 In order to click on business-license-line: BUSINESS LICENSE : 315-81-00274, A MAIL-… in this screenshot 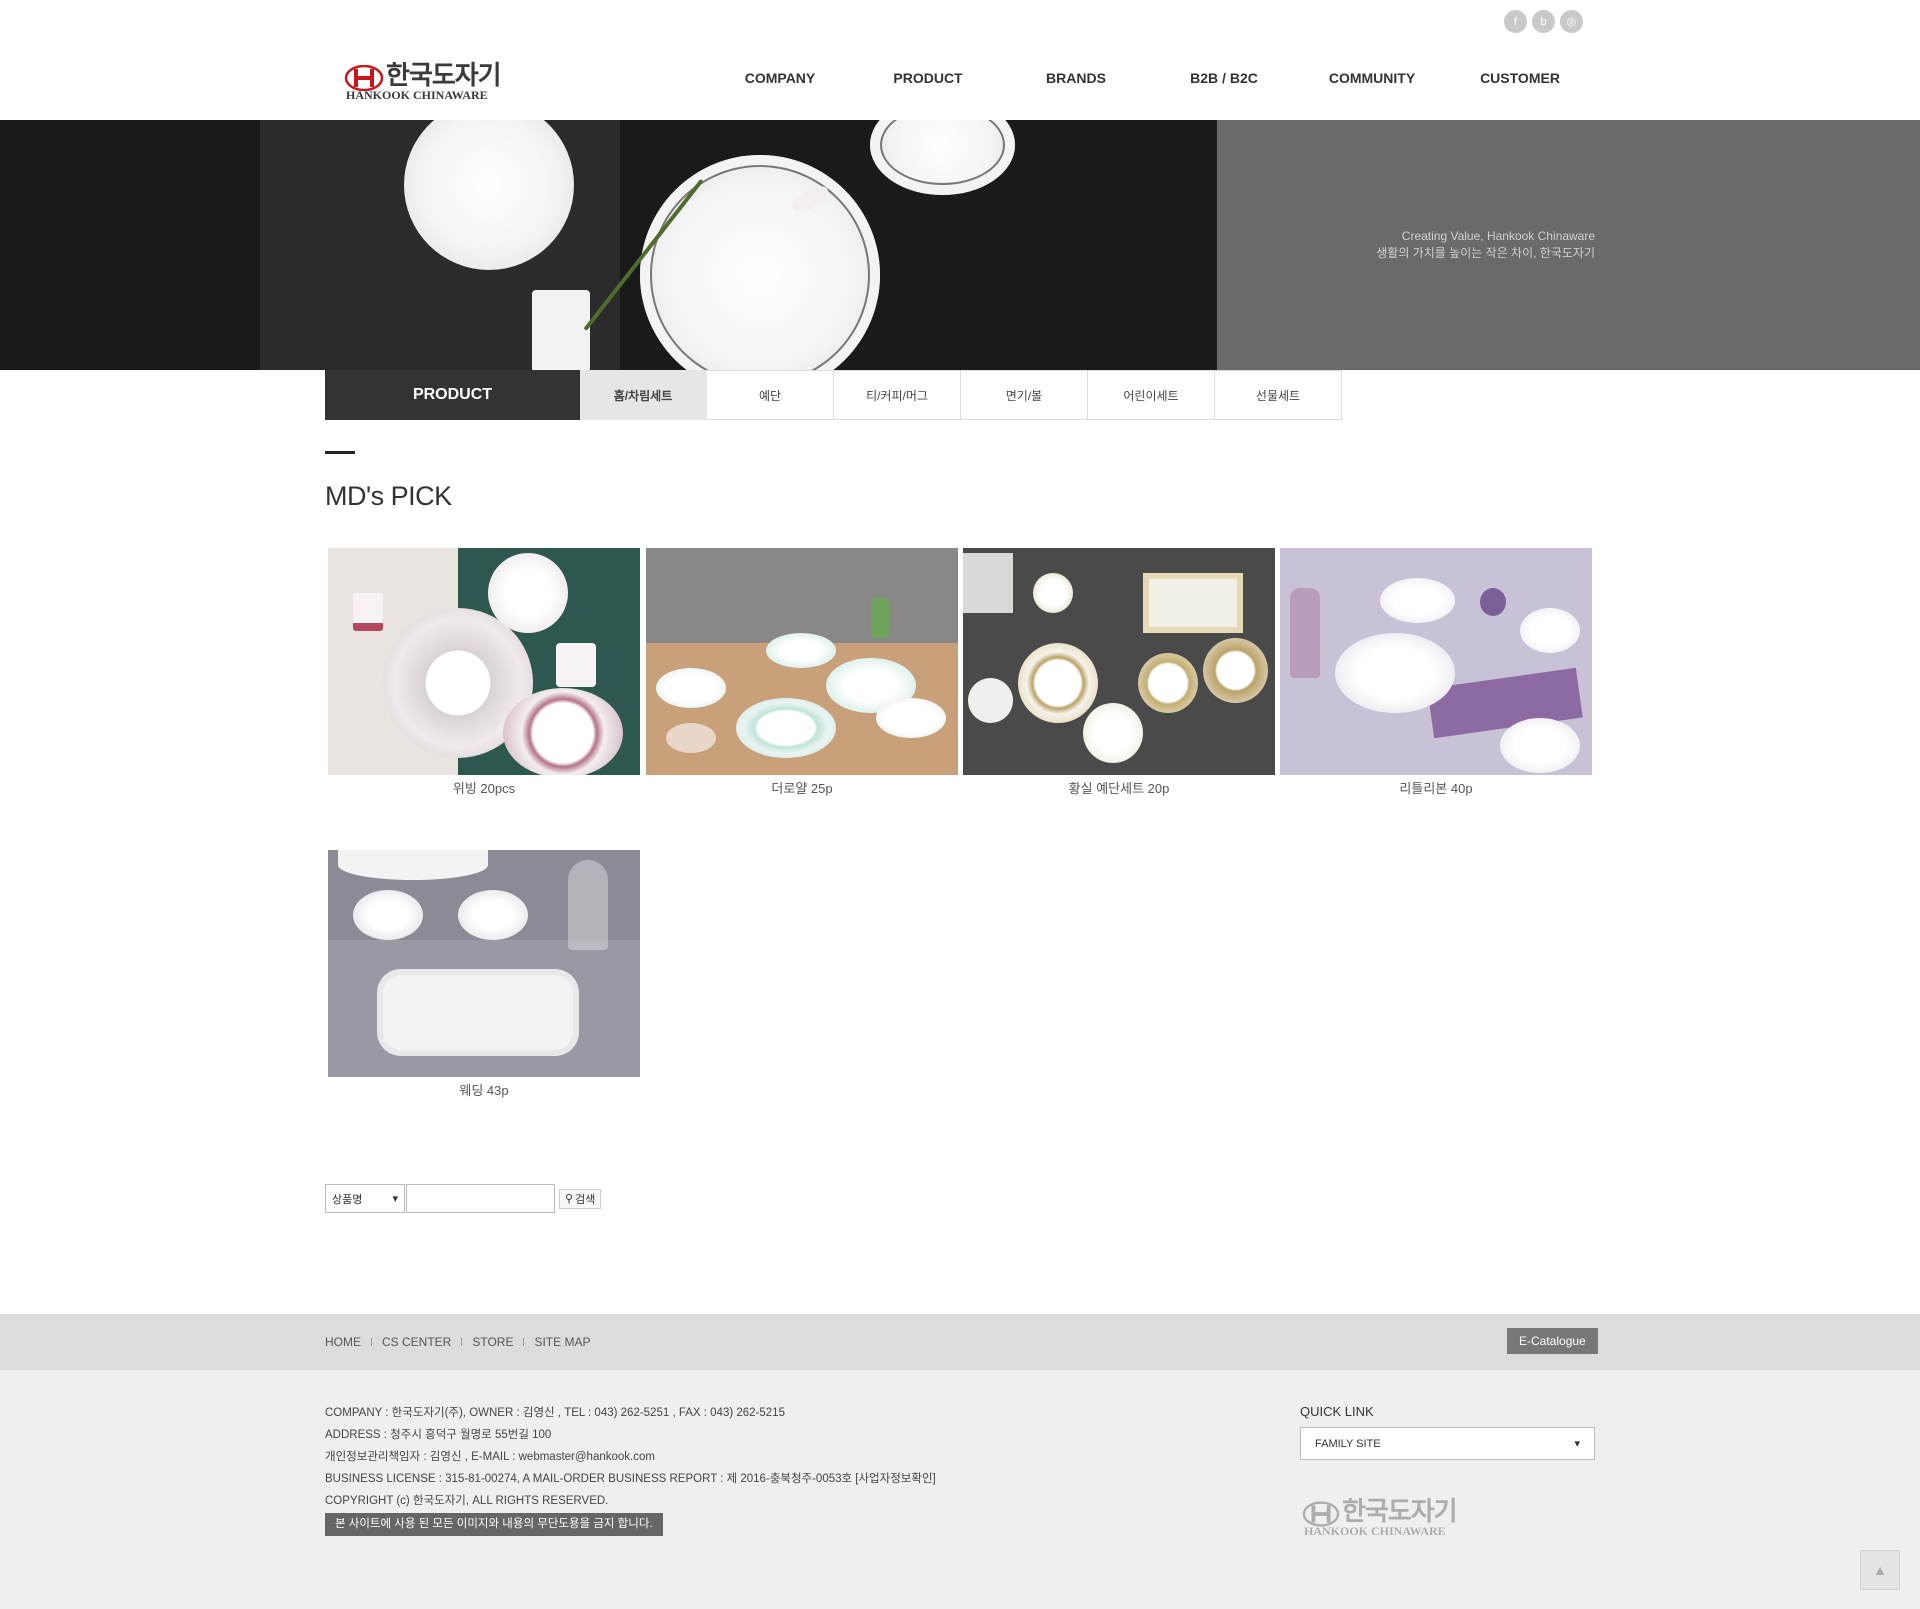, I will do `click(630, 1479)`.